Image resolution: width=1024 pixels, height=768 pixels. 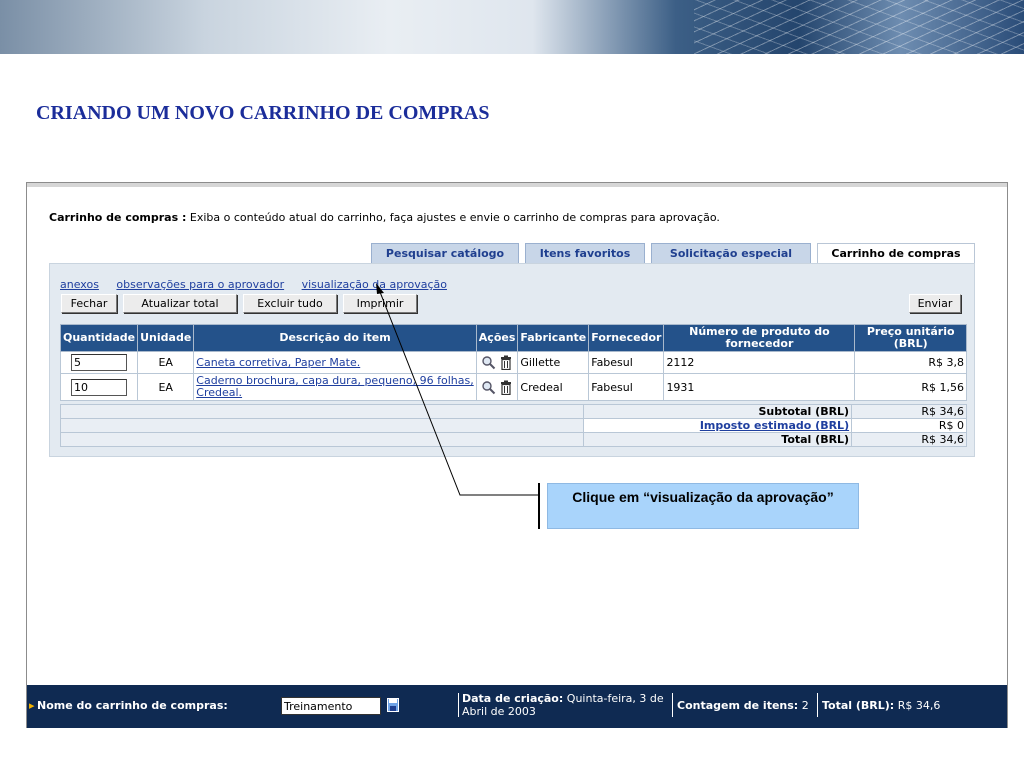 What do you see at coordinates (703, 506) in the screenshot?
I see `callout-box: Clique em “visualização da aprovação”` at bounding box center [703, 506].